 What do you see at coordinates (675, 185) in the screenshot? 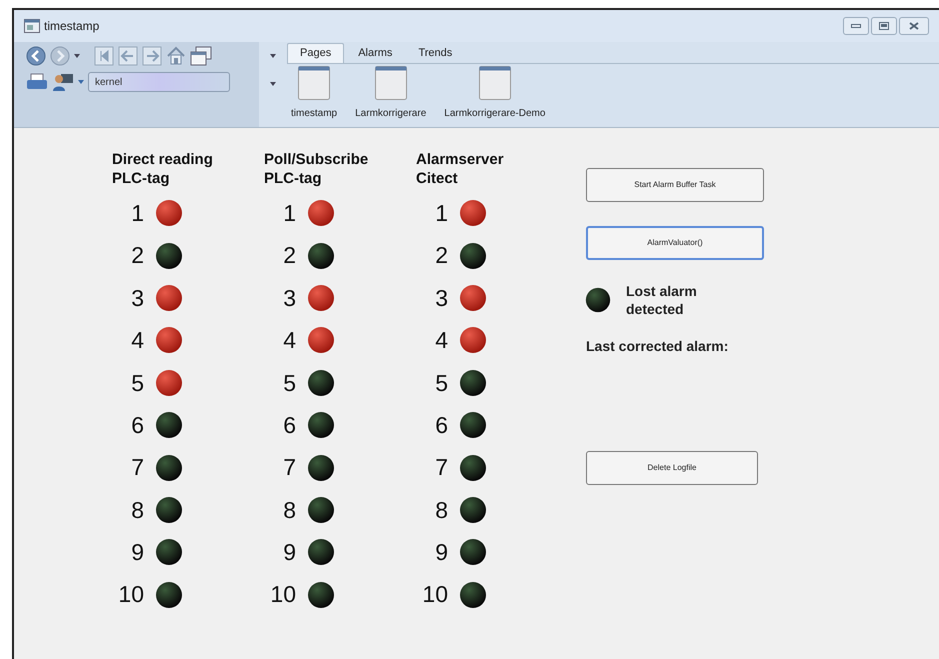
I see `action-button: Start Alarm Buffer Task` at bounding box center [675, 185].